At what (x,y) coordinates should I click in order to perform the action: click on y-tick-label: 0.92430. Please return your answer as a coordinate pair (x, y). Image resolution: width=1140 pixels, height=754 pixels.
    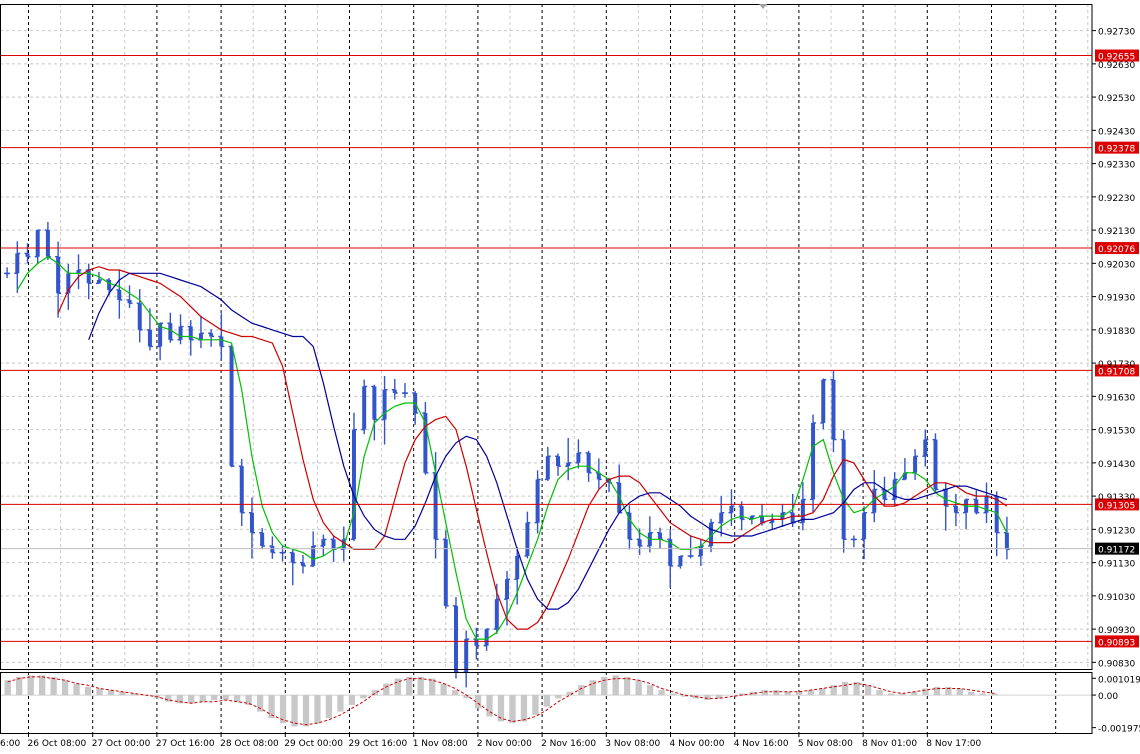
    Looking at the image, I should click on (1116, 132).